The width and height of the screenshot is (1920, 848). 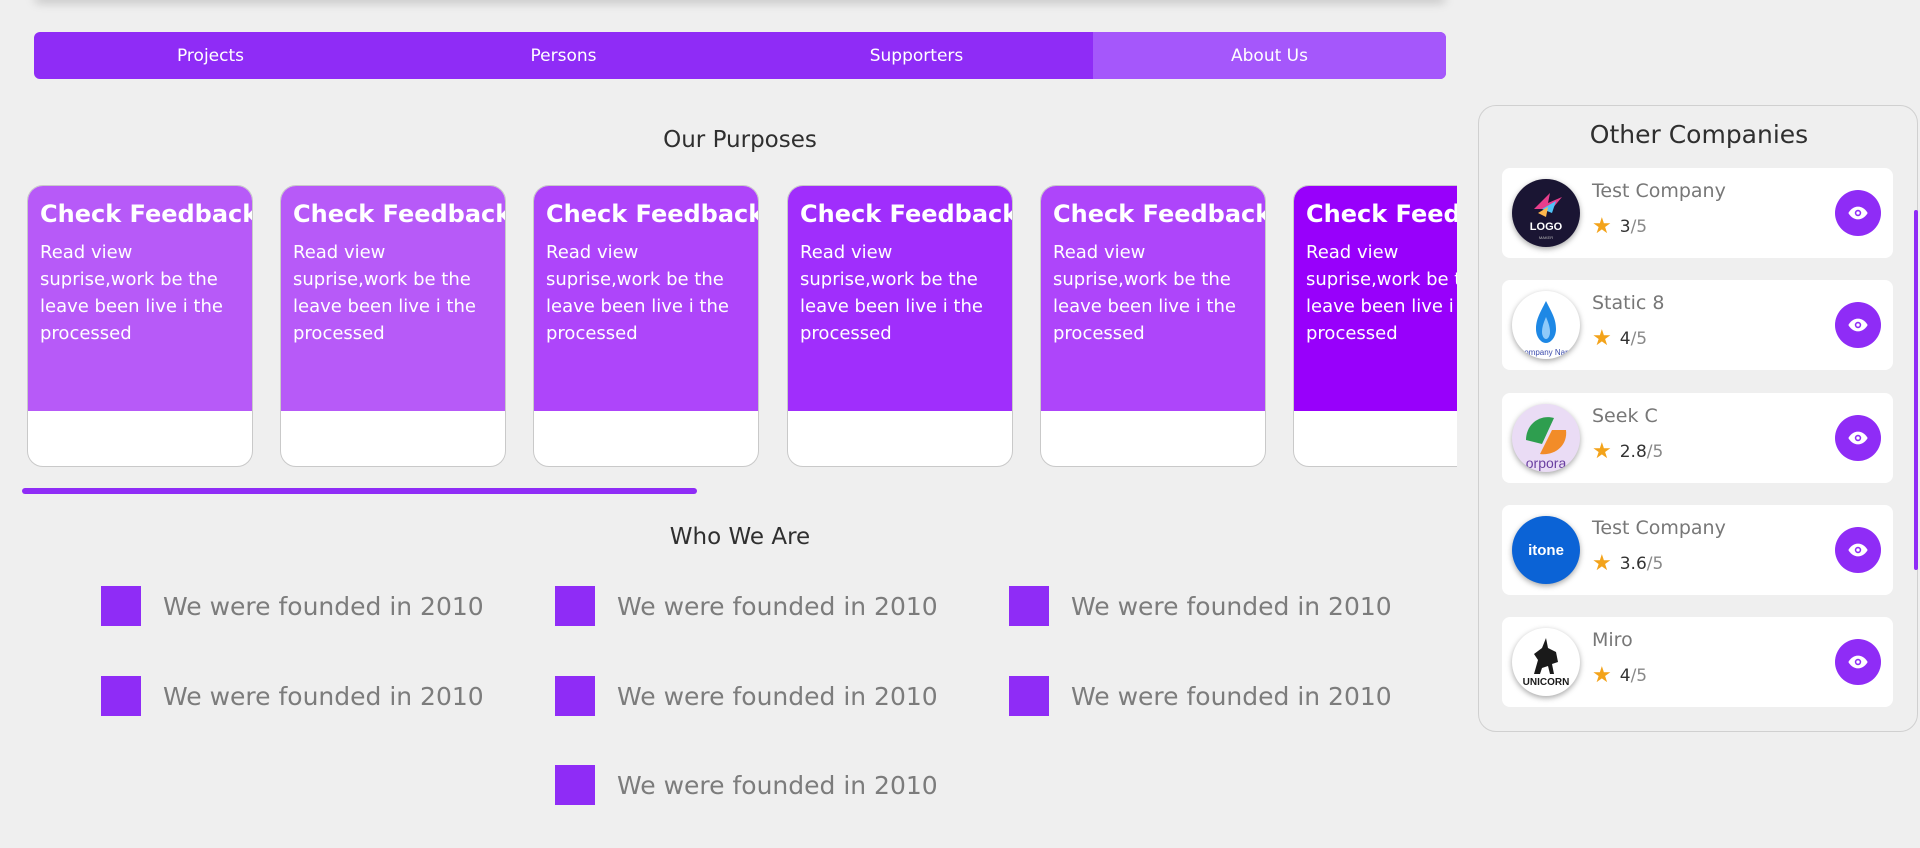 What do you see at coordinates (1628, 303) in the screenshot?
I see `company-name: Static 8` at bounding box center [1628, 303].